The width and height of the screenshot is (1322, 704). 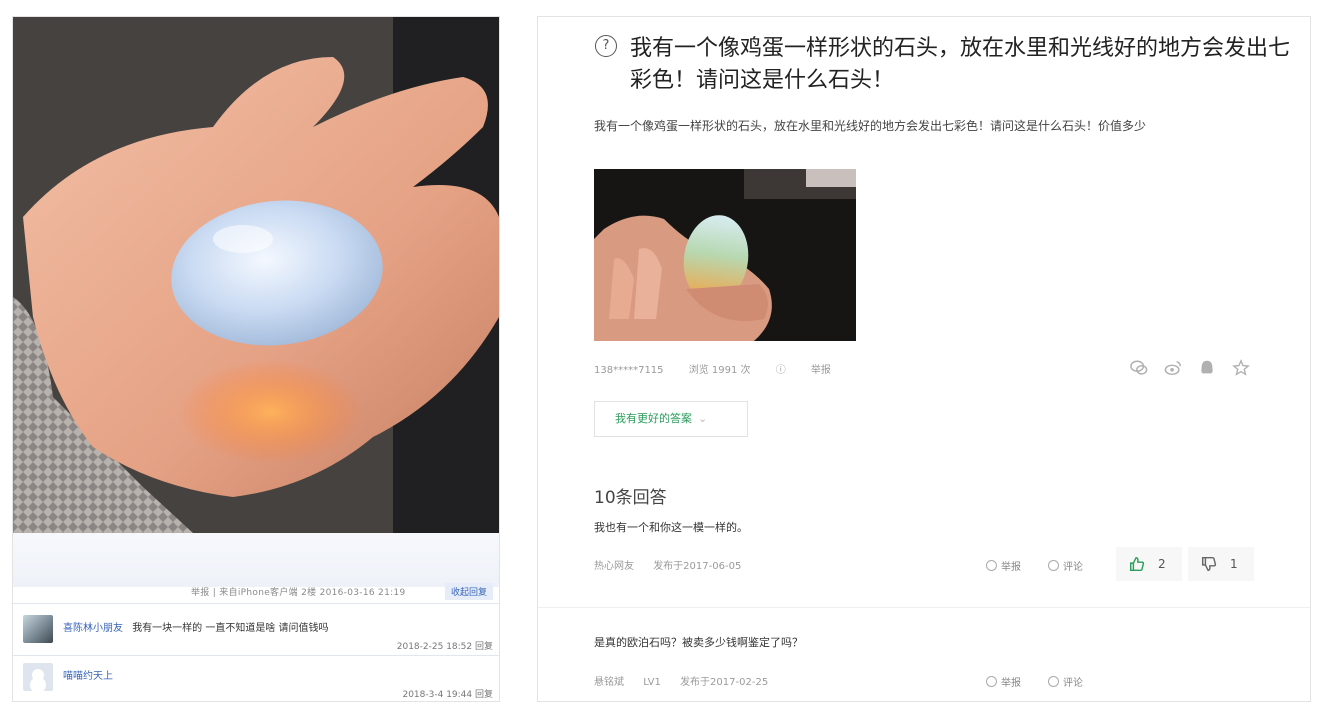 What do you see at coordinates (1209, 564) in the screenshot?
I see `thumbs-down-icon` at bounding box center [1209, 564].